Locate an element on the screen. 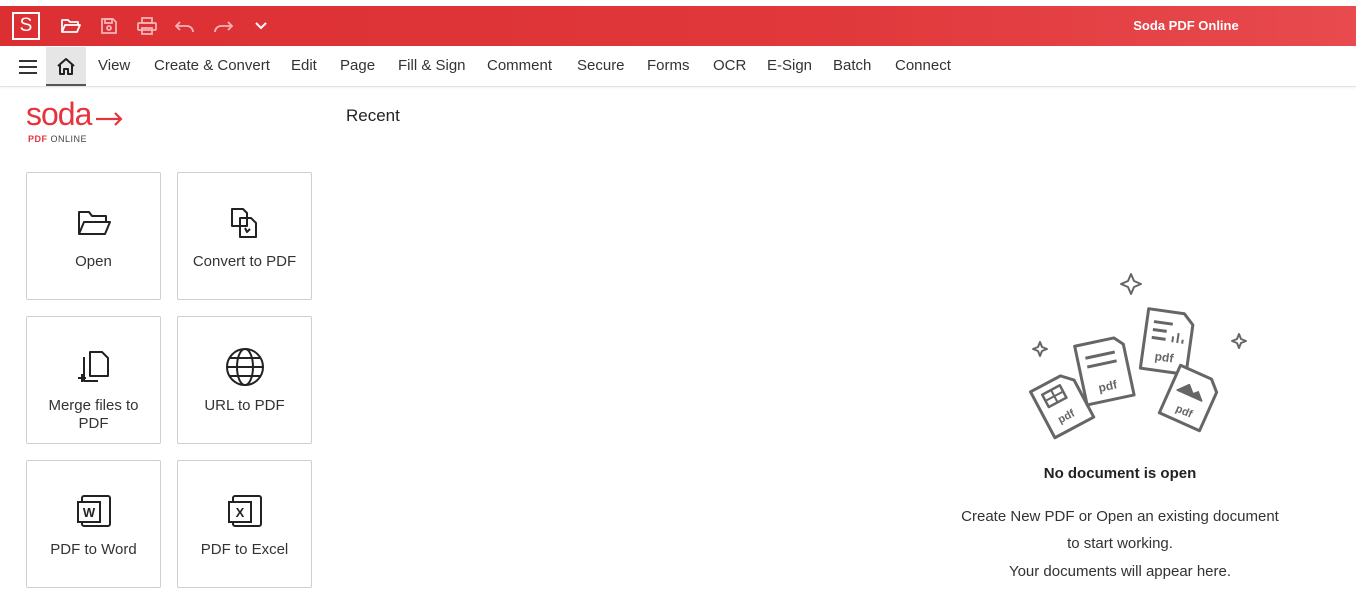 This screenshot has width=1356, height=592. hamburger-icon is located at coordinates (28, 67).